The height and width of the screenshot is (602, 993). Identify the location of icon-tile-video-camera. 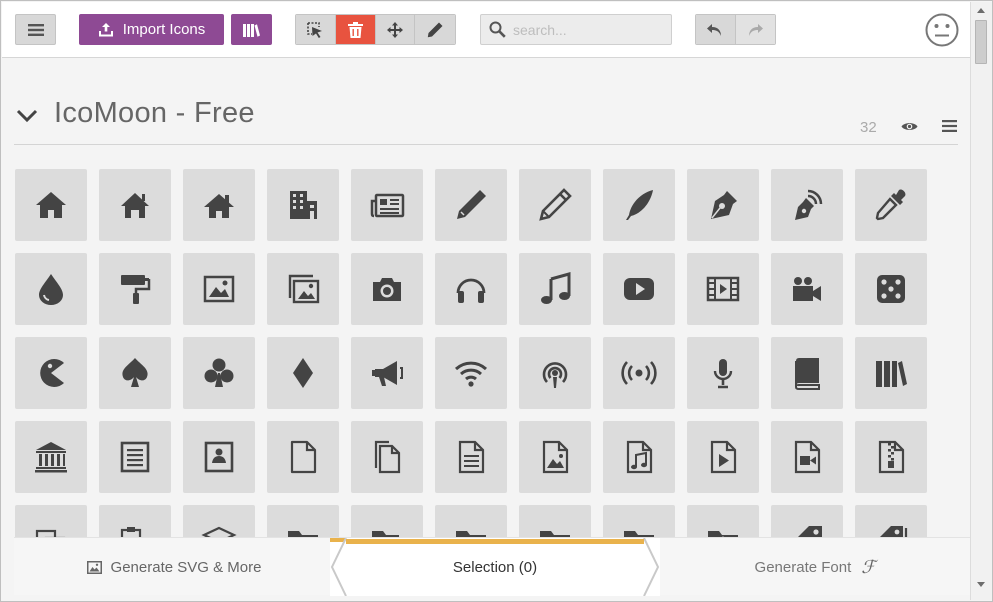
(807, 289).